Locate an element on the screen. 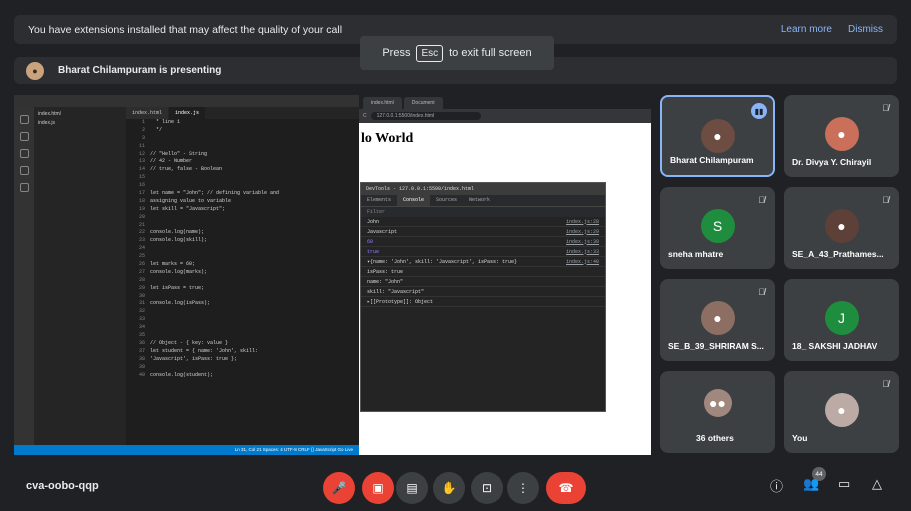 The width and height of the screenshot is (911, 511). extensions-icon is located at coordinates (24, 187).